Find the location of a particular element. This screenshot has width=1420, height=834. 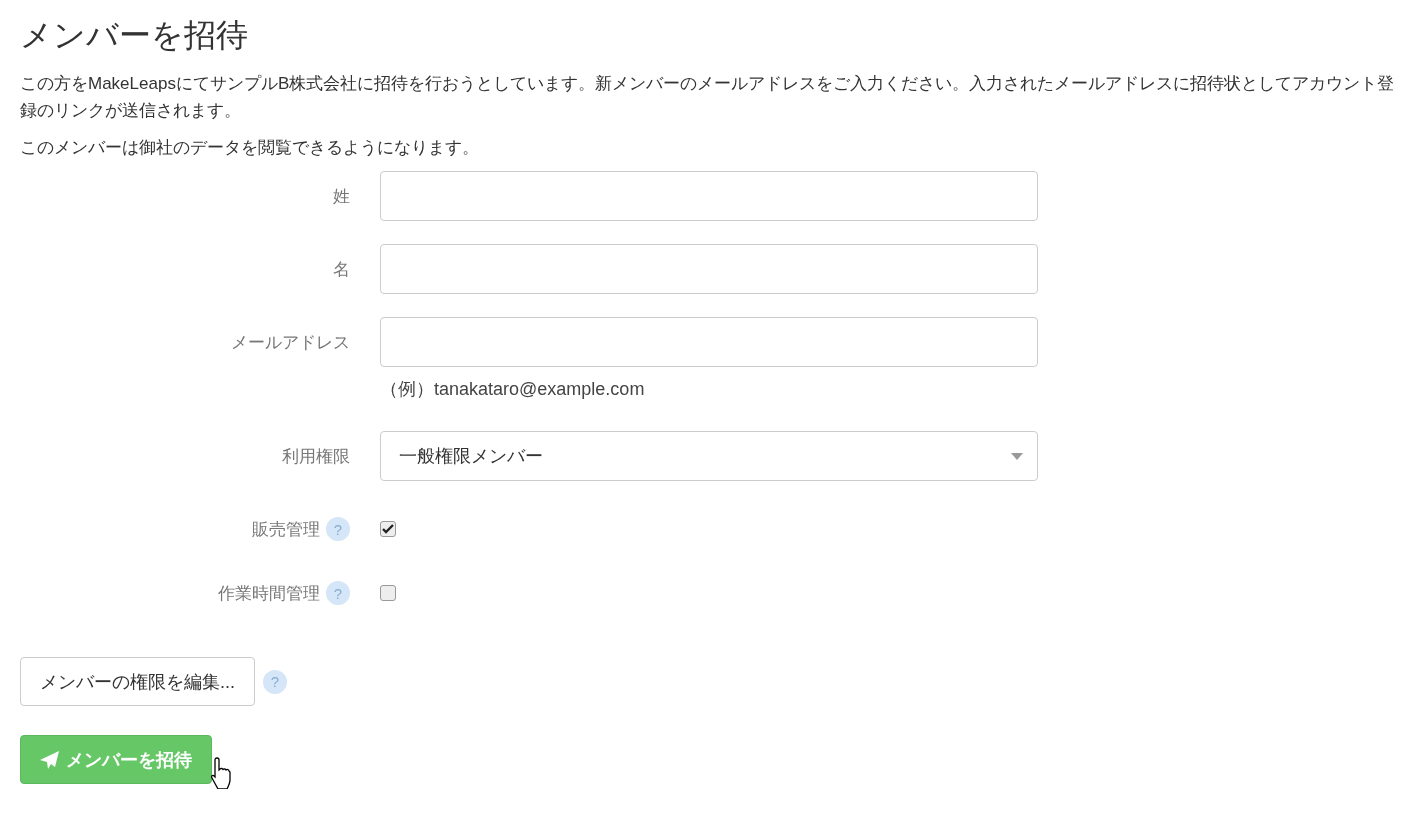

paper-plane-icon is located at coordinates (50, 759).